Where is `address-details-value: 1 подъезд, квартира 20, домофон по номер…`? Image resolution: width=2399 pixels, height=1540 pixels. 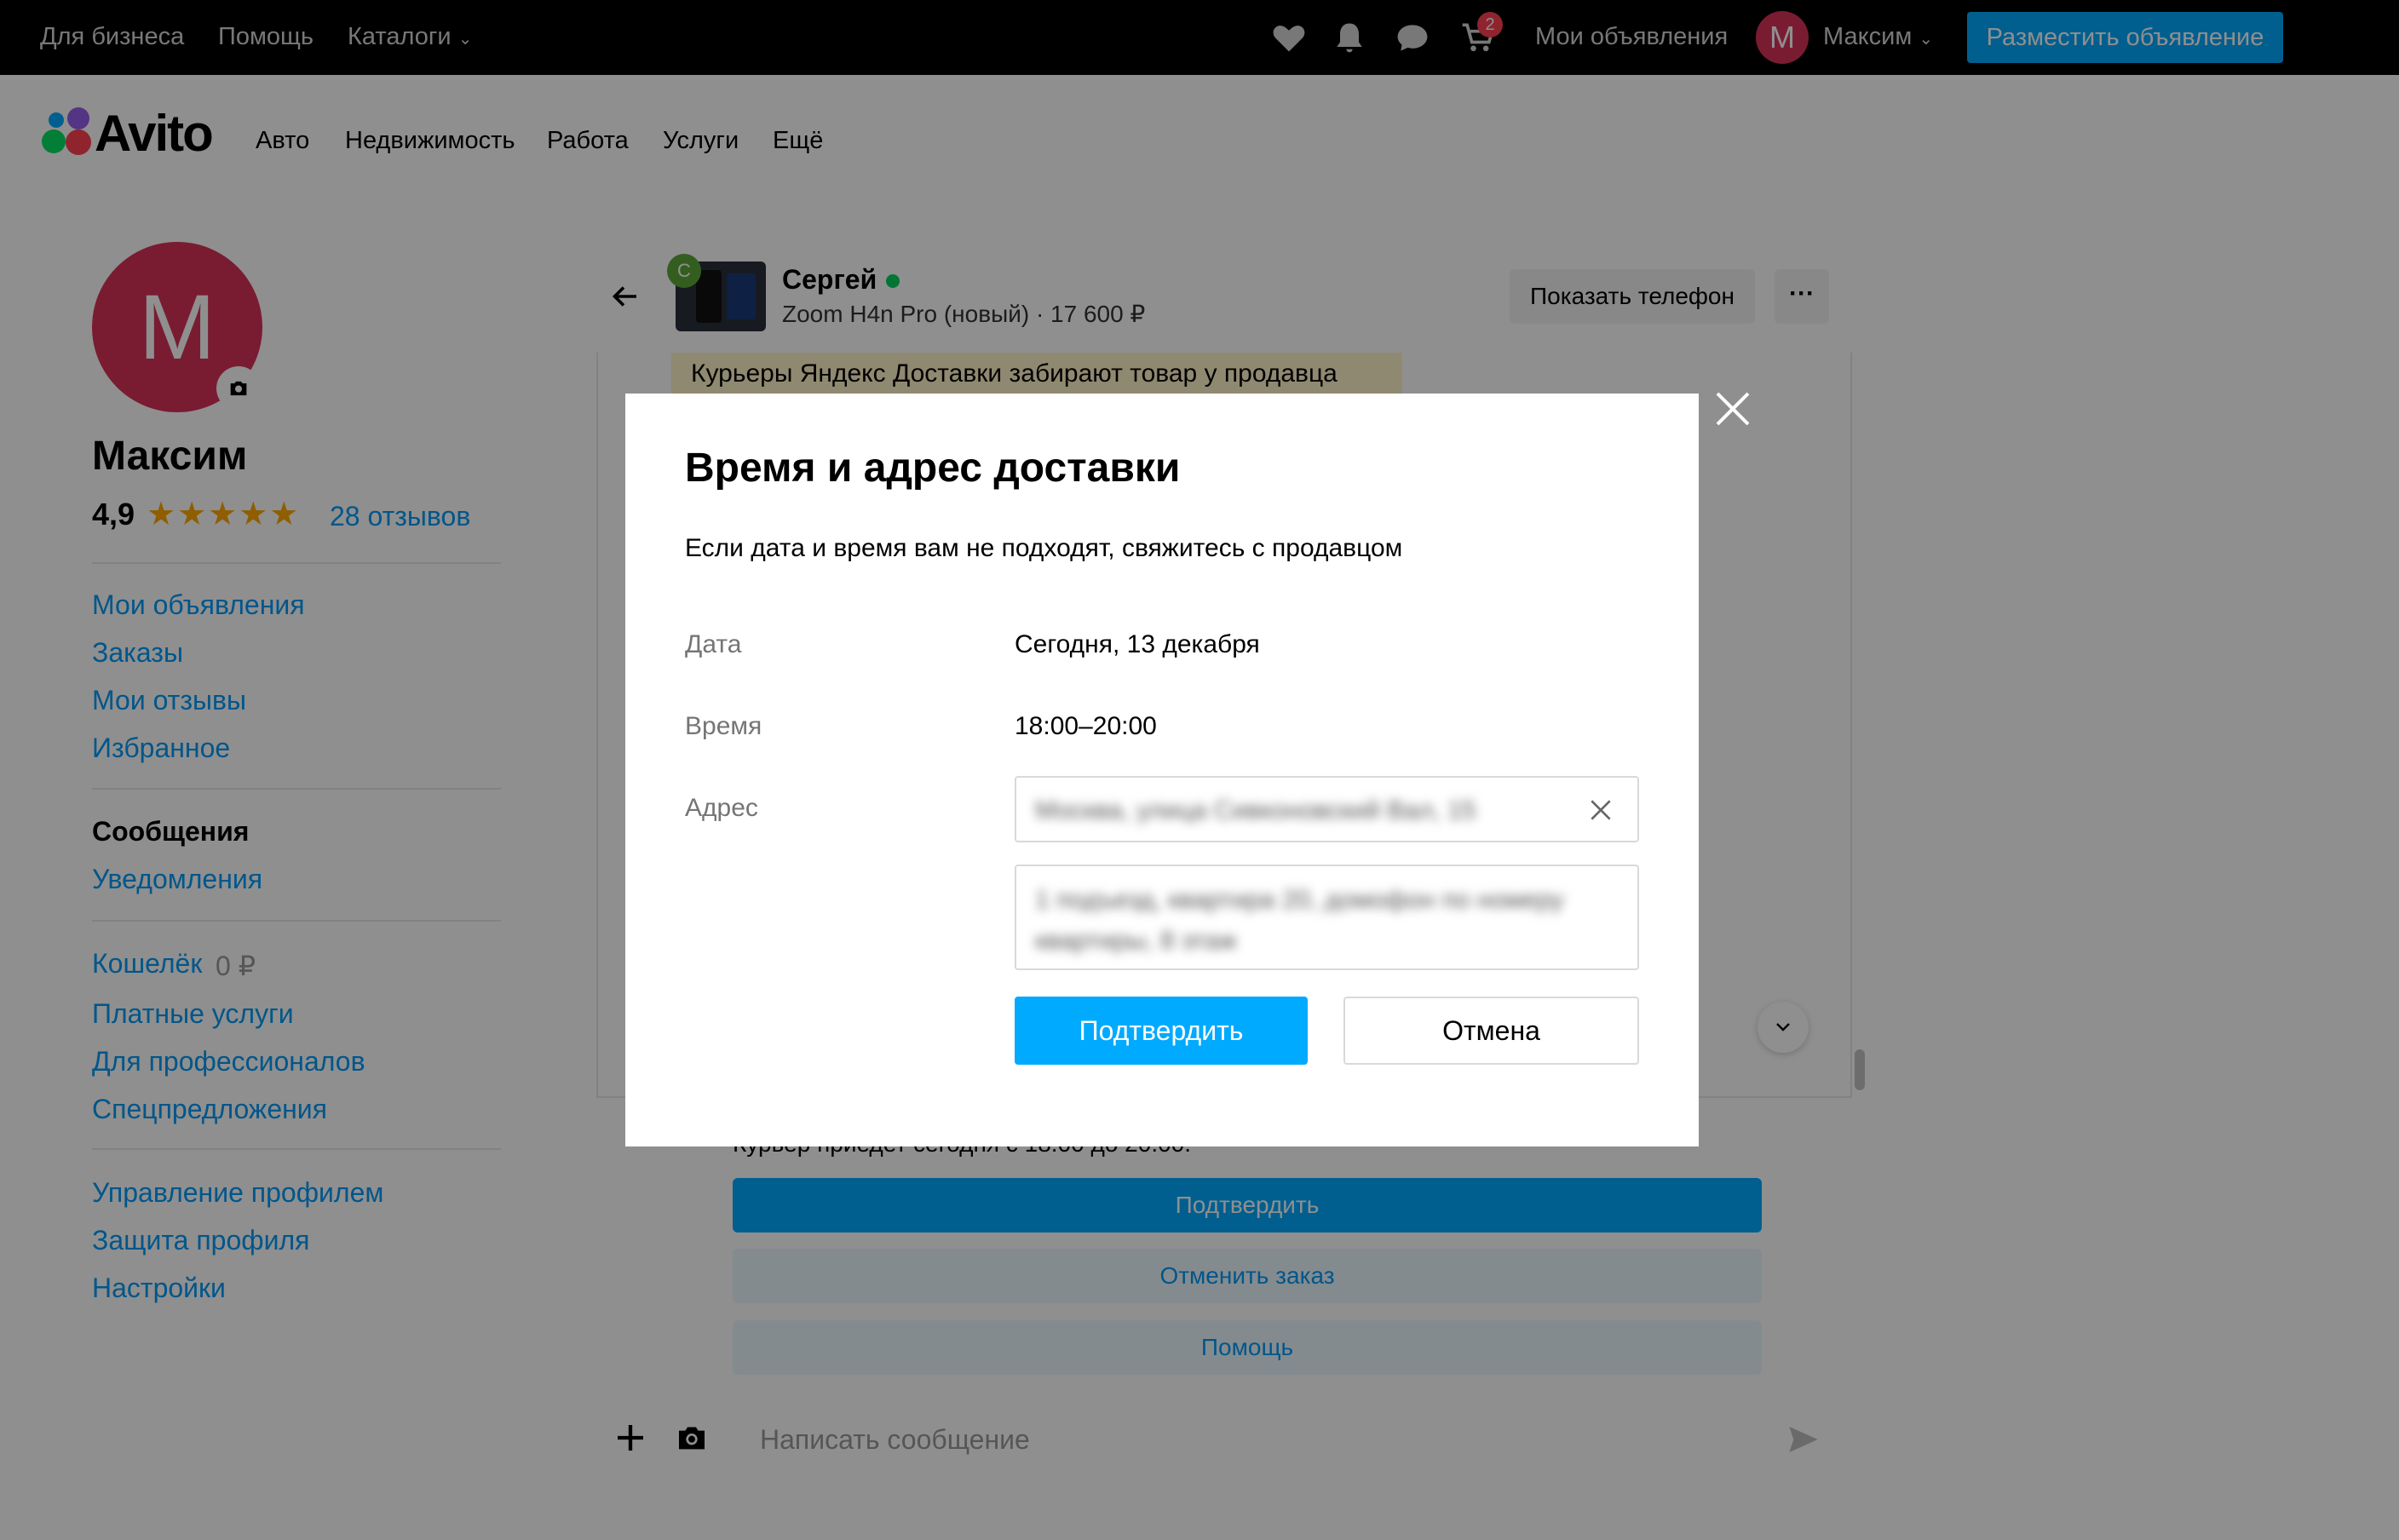 address-details-value: 1 подъезд, квартира 20, домофон по номер… is located at coordinates (1299, 921).